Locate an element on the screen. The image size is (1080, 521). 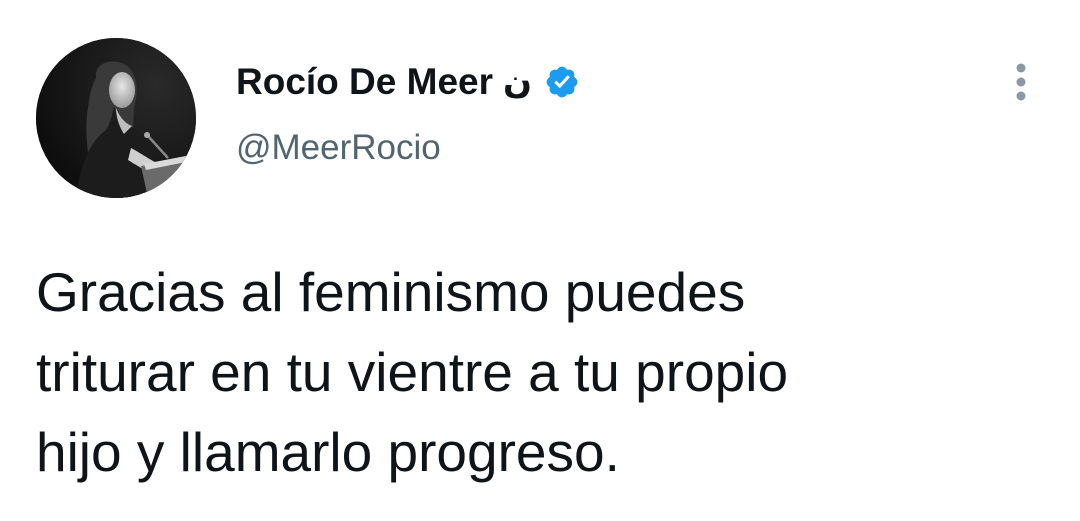
author-avatar is located at coordinates (116, 118).